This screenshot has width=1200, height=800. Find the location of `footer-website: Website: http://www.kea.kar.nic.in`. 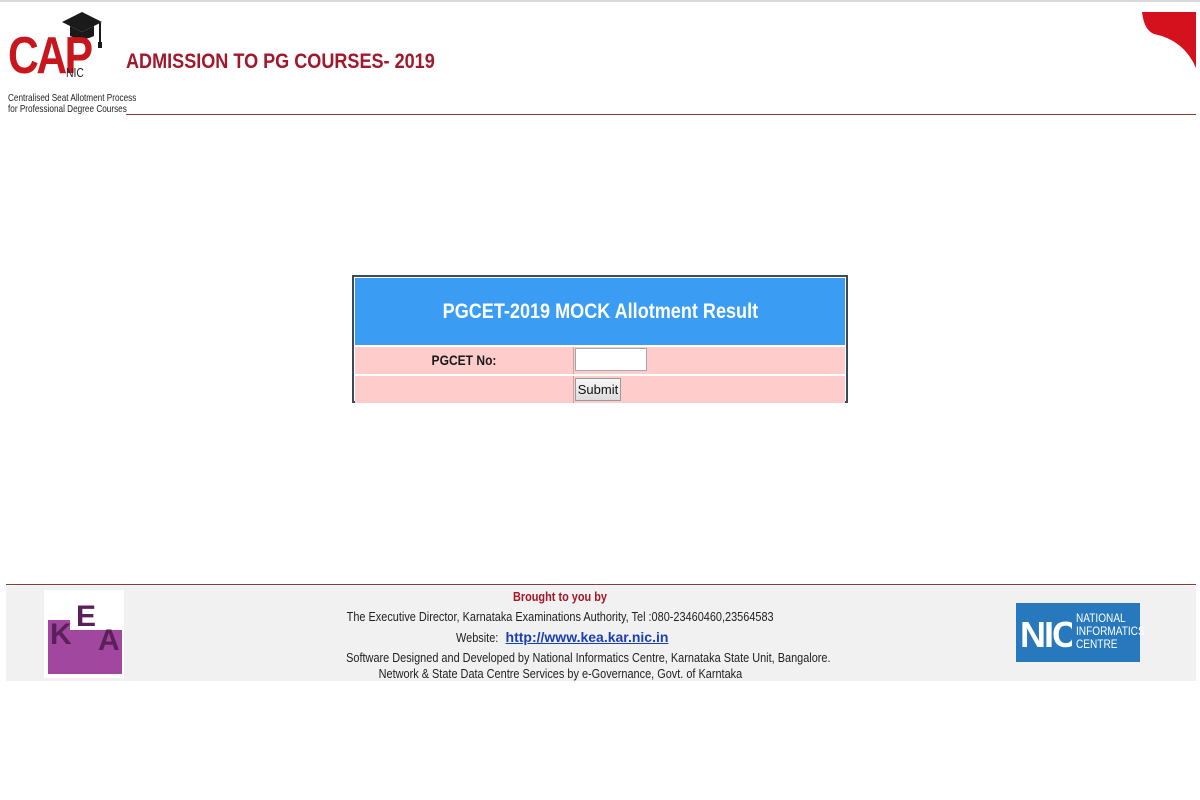

footer-website: Website: http://www.kea.kar.nic.in is located at coordinates (560, 637).